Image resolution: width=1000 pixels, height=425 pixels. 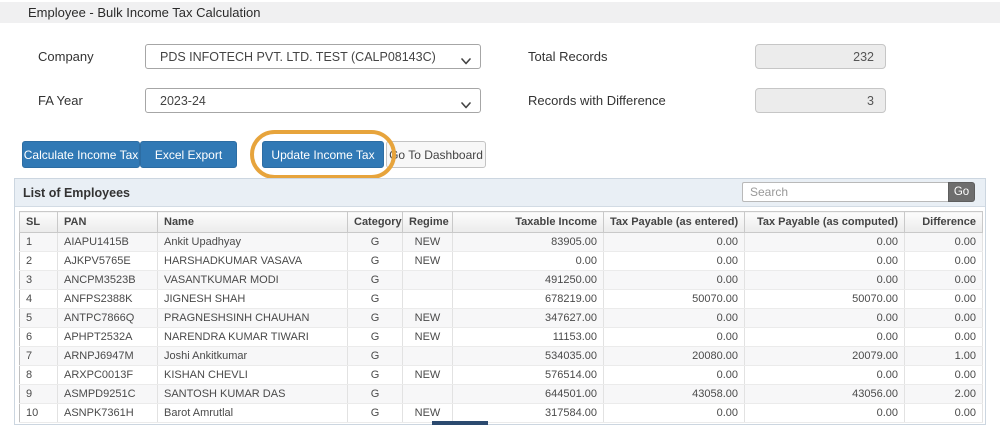 I want to click on table-cell: JIGNESH SHAH, so click(x=252, y=299).